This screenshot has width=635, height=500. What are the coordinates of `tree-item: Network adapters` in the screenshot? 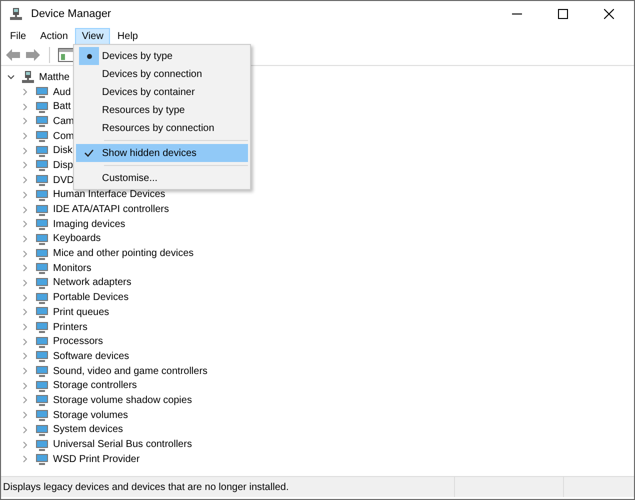 It's located at (92, 282).